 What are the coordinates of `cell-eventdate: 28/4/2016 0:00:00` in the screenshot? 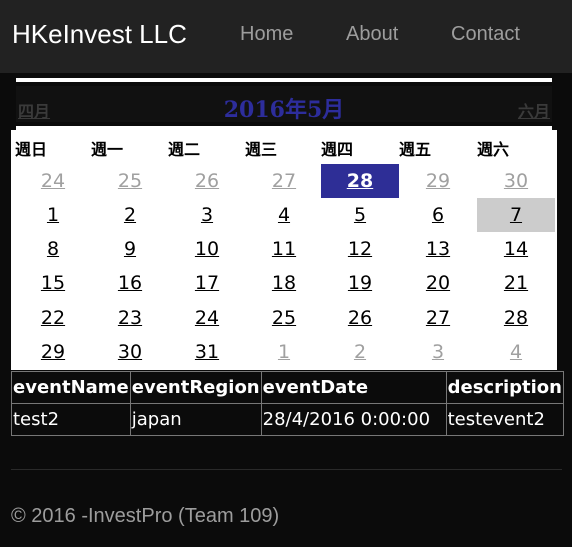 It's located at (353, 419).